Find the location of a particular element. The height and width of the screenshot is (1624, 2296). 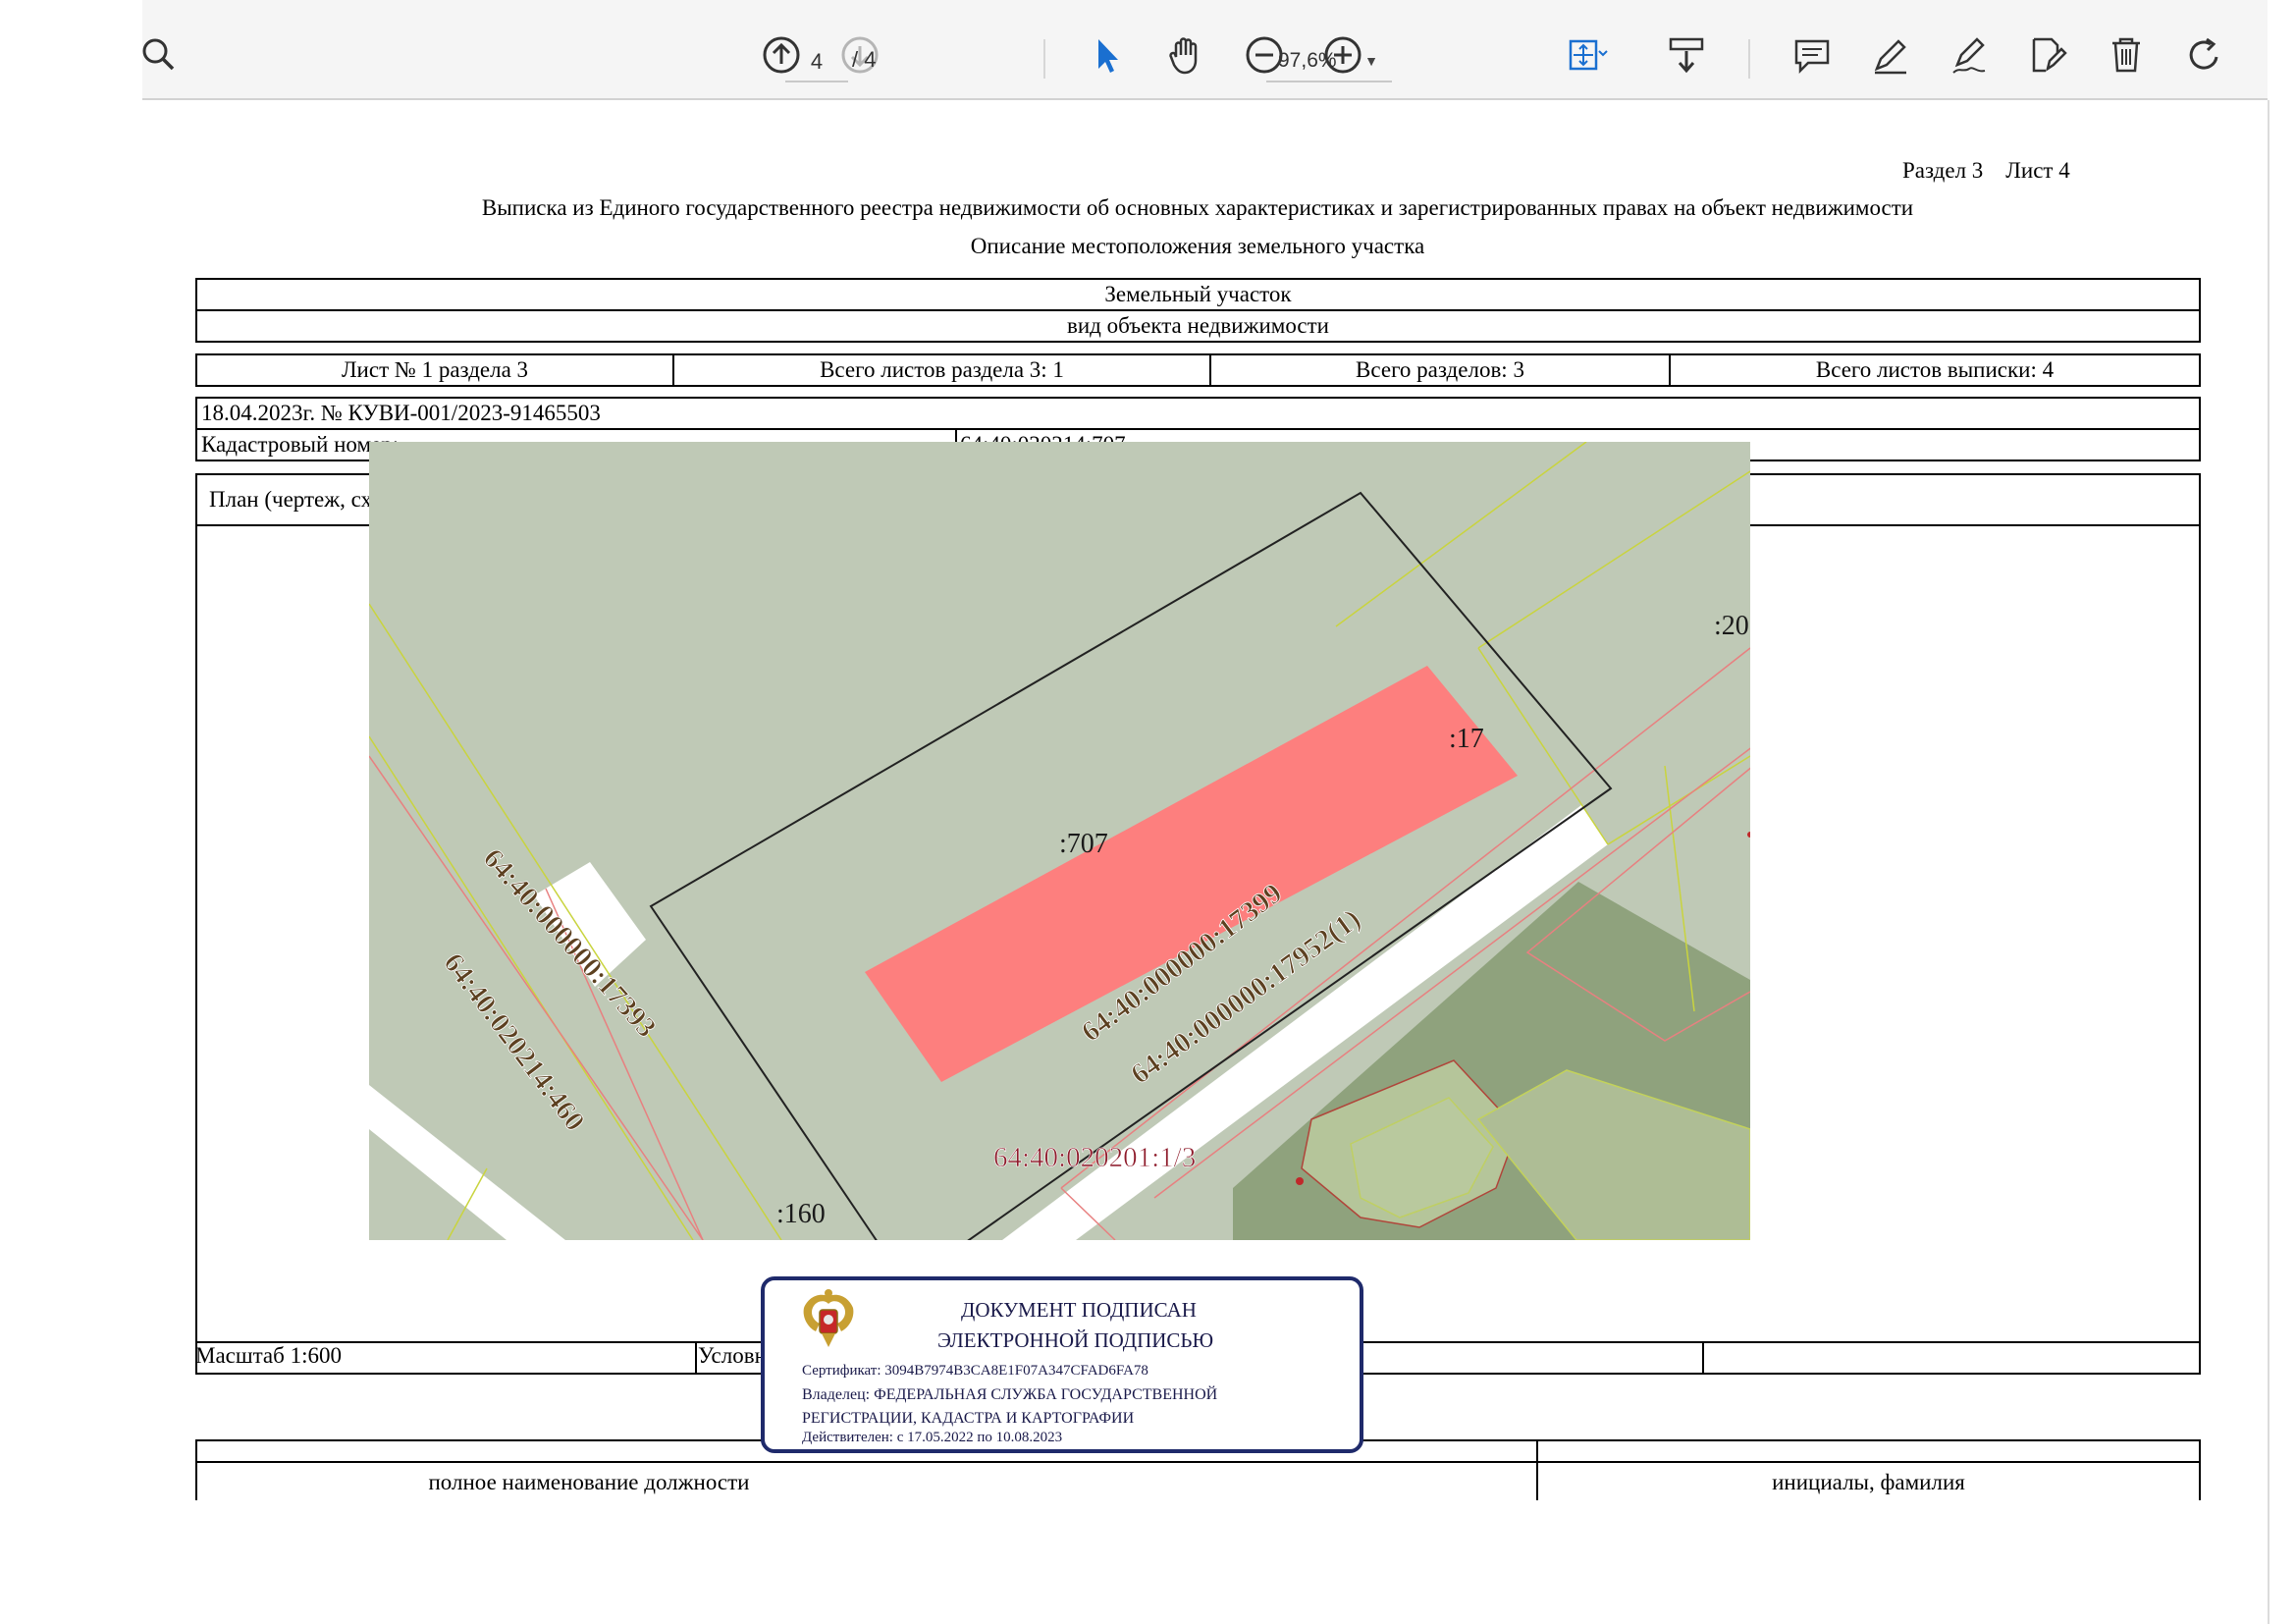

total-sheets-section-cell: Всего листов раздела 3: 1 is located at coordinates (941, 370).